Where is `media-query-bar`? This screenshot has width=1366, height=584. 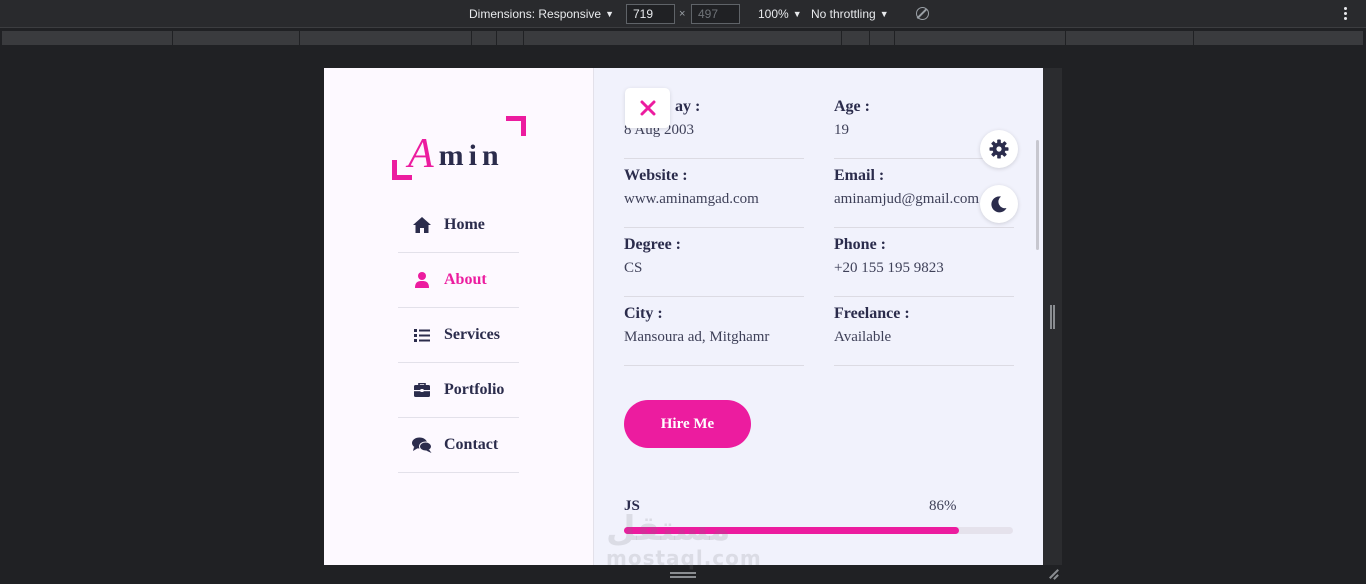
media-query-bar is located at coordinates (683, 37).